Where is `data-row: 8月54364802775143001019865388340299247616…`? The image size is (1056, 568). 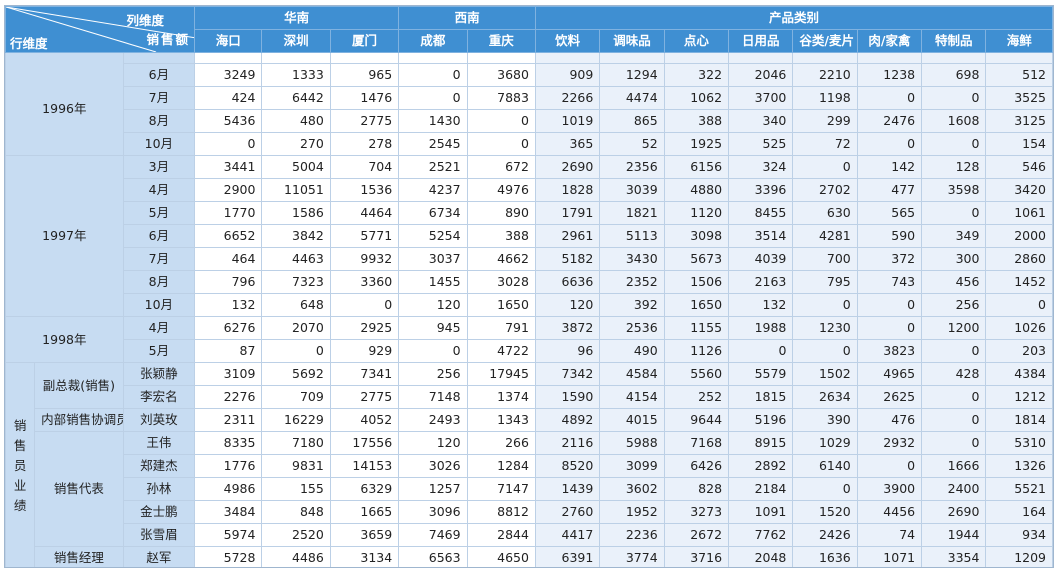
data-row: 8月54364802775143001019865388340299247616… is located at coordinates (529, 121).